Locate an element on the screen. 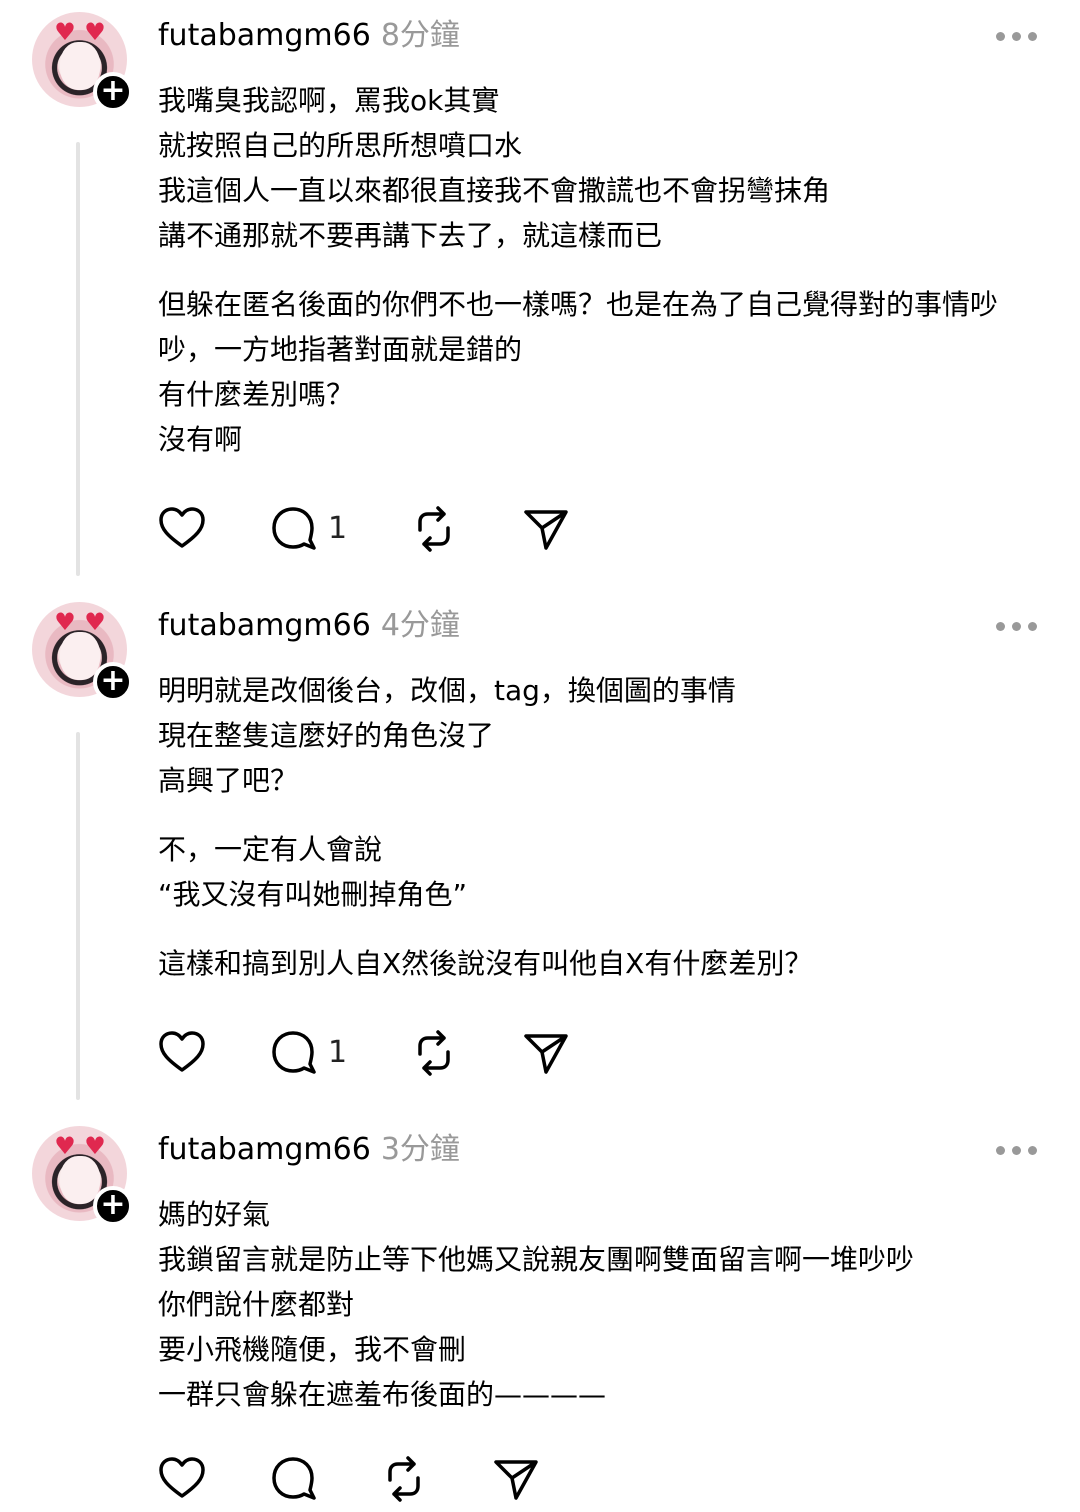 The height and width of the screenshot is (1512, 1080). text-line: 一群只會躲在遮羞布後面的———— is located at coordinates (382, 1394).